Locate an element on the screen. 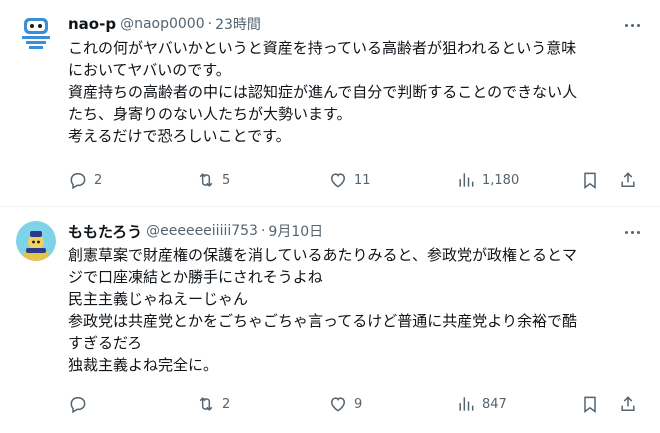  post-timestamp: 23時間 is located at coordinates (238, 24).